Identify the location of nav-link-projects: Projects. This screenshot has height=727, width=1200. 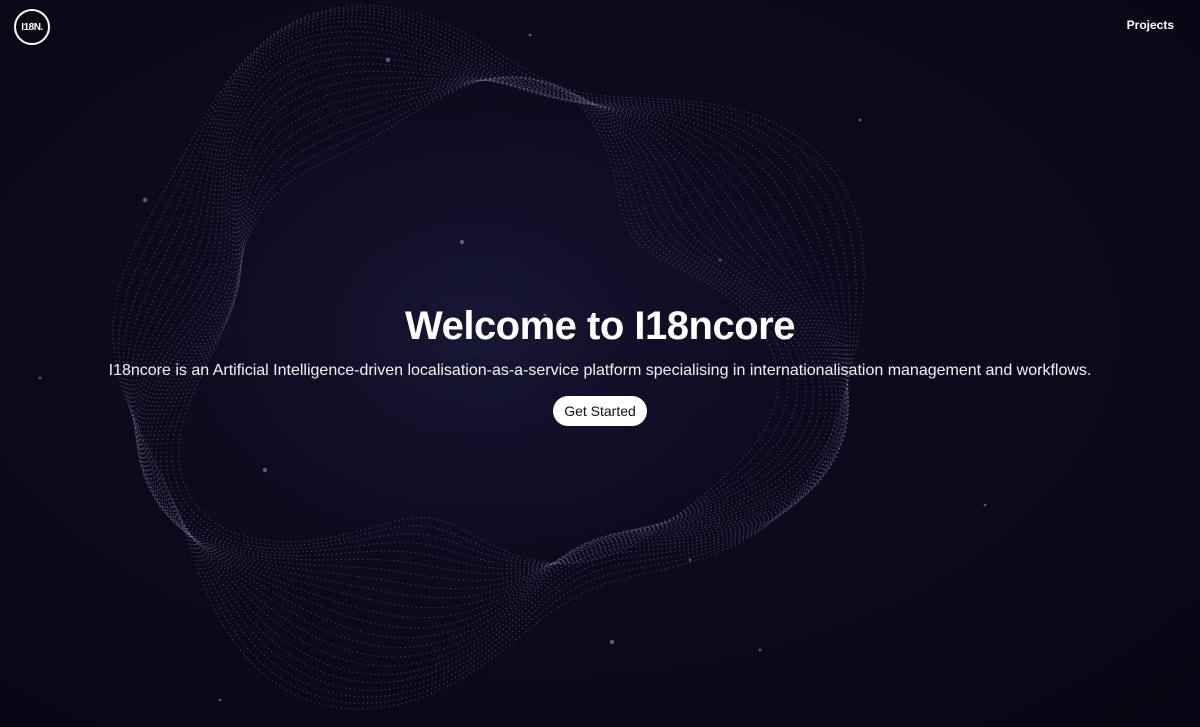
(1150, 25).